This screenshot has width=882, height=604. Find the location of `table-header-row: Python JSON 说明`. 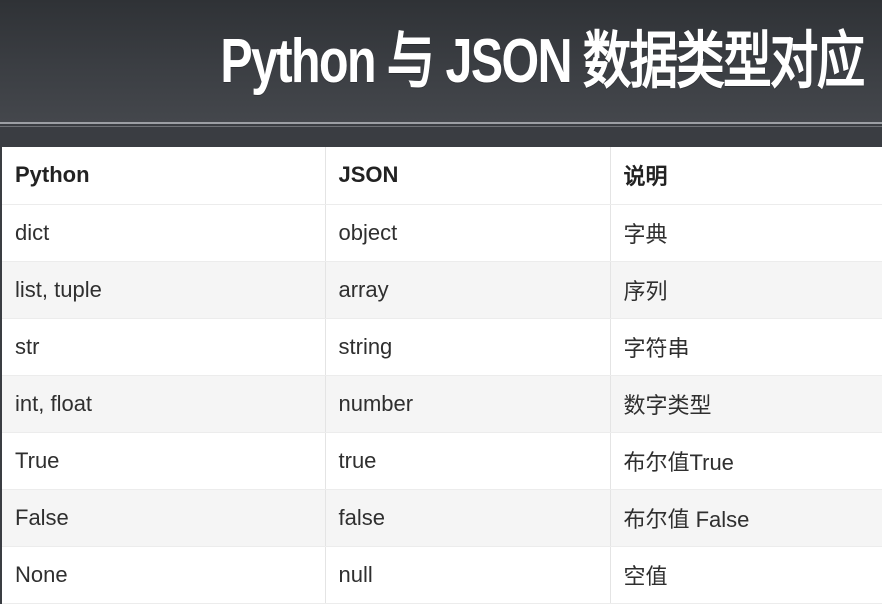

table-header-row: Python JSON 说明 is located at coordinates (442, 176).